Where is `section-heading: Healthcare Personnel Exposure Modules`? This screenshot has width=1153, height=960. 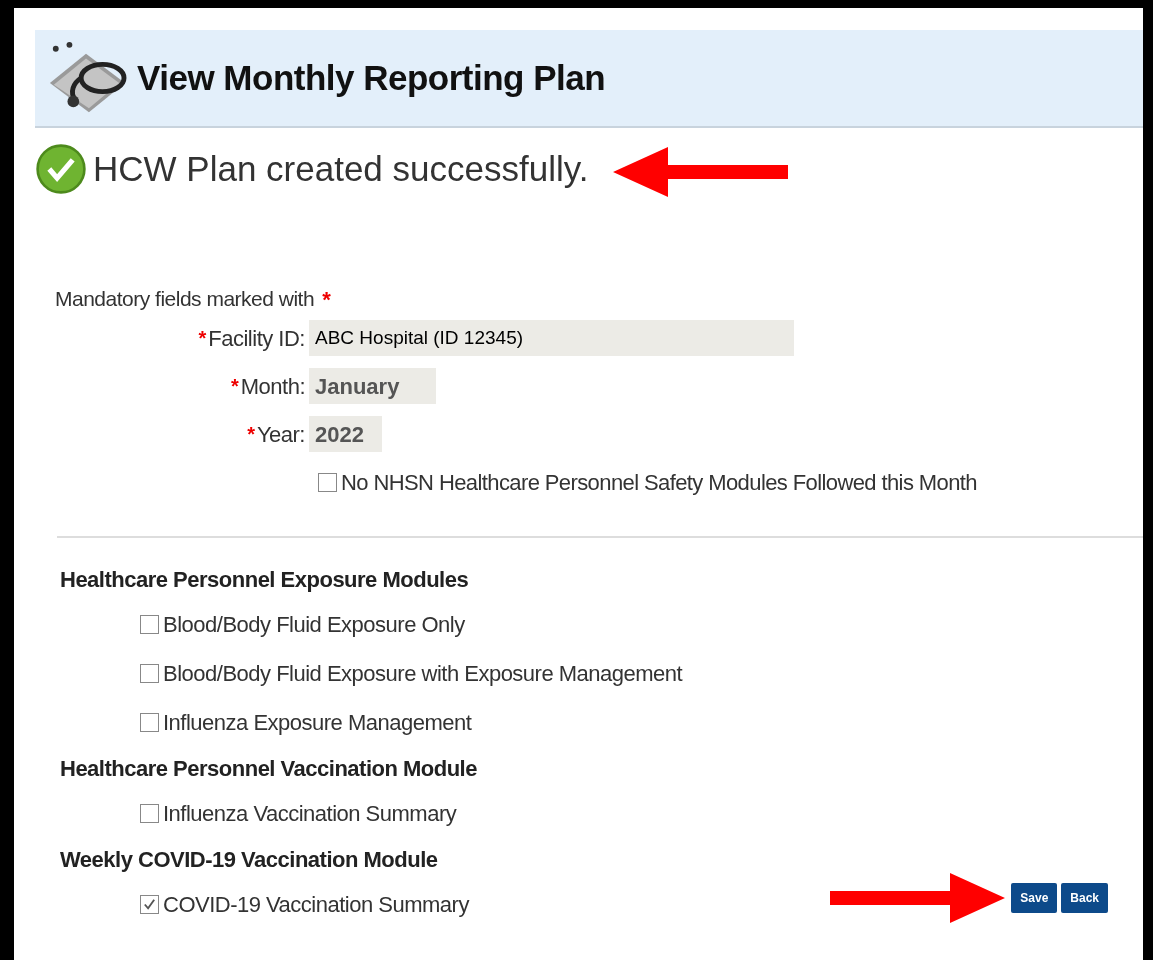
section-heading: Healthcare Personnel Exposure Modules is located at coordinates (265, 579).